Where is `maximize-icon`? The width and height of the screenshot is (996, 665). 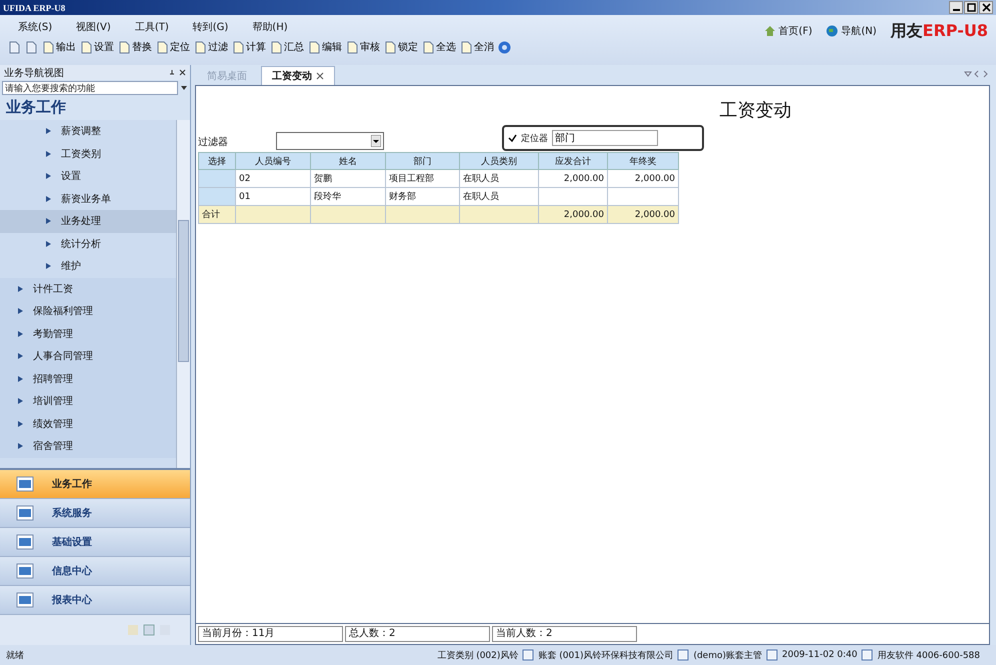 maximize-icon is located at coordinates (971, 7).